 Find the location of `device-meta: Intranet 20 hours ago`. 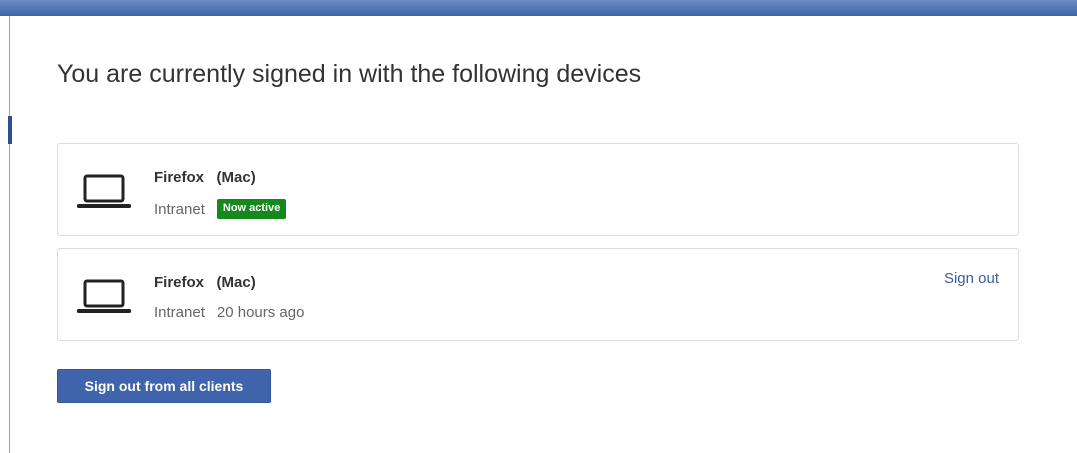

device-meta: Intranet 20 hours ago is located at coordinates (229, 312).